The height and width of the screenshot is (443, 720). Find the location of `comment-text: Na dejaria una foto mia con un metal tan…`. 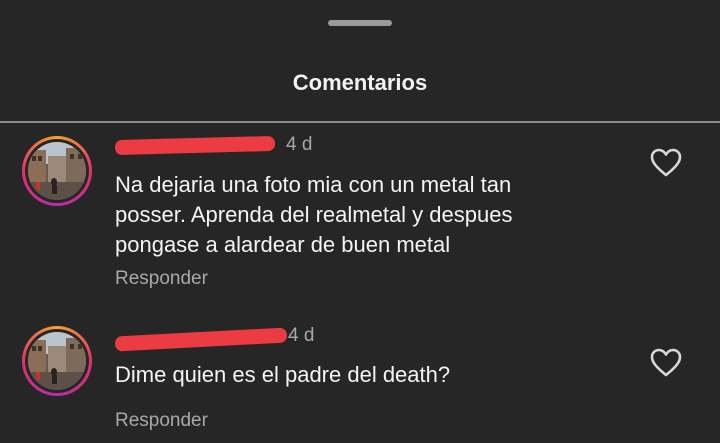

comment-text: Na dejaria una foto mia con un metal tan… is located at coordinates (314, 214).